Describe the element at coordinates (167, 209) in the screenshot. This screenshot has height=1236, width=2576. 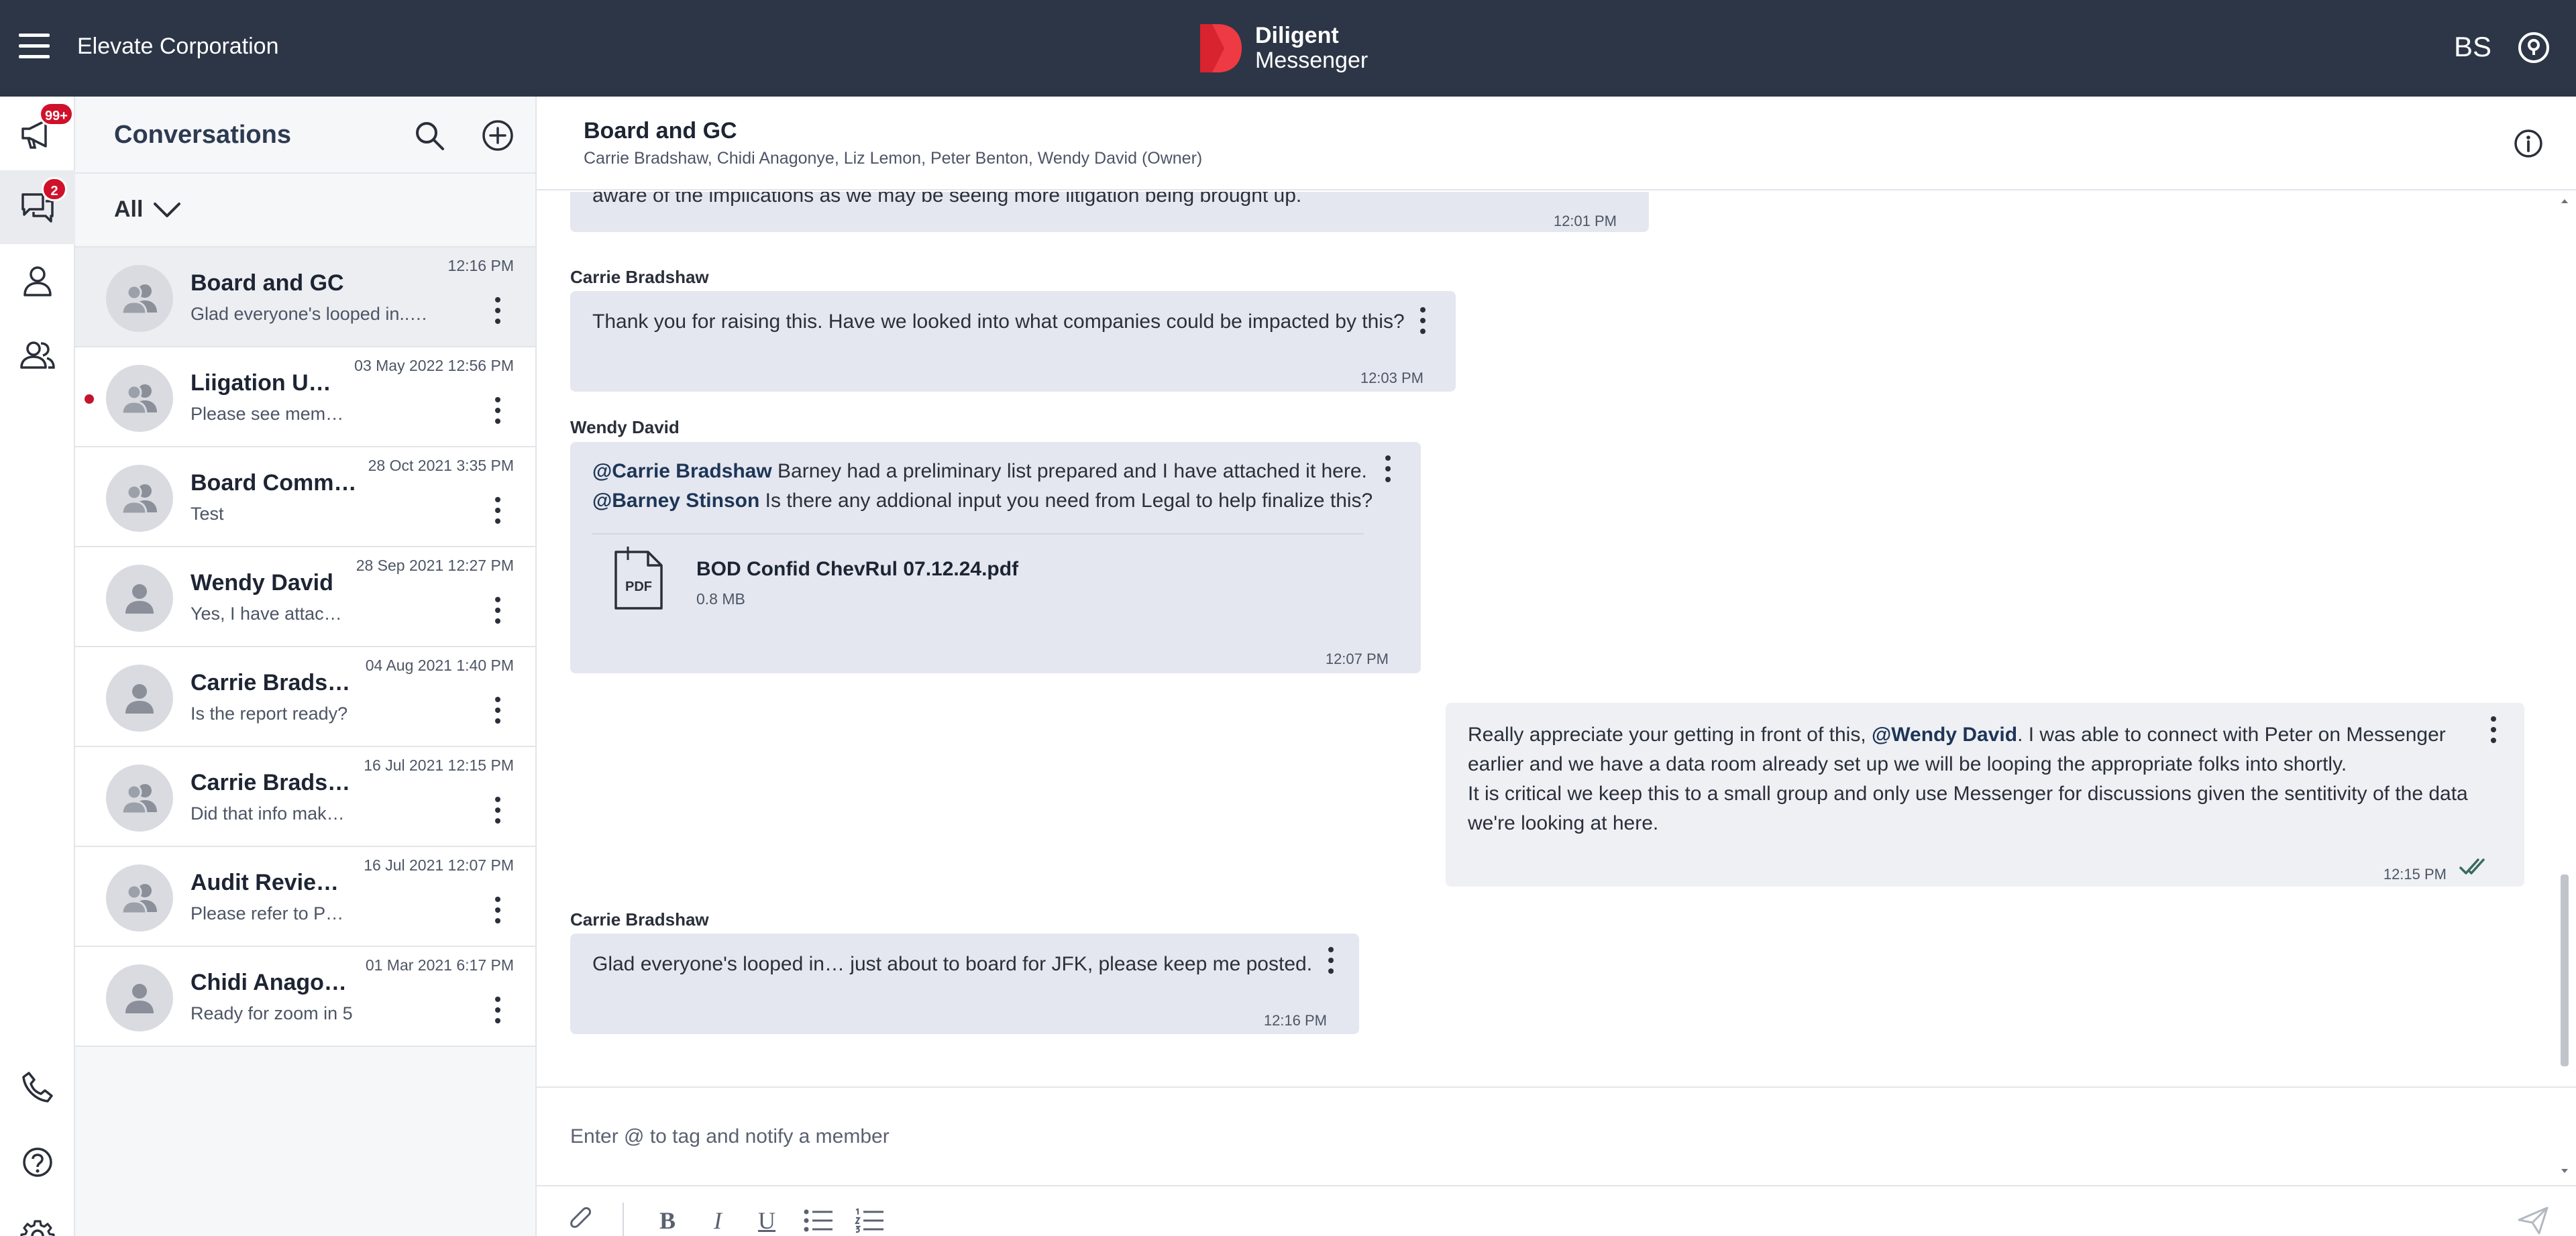
I see `chevron-down-icon` at that location.